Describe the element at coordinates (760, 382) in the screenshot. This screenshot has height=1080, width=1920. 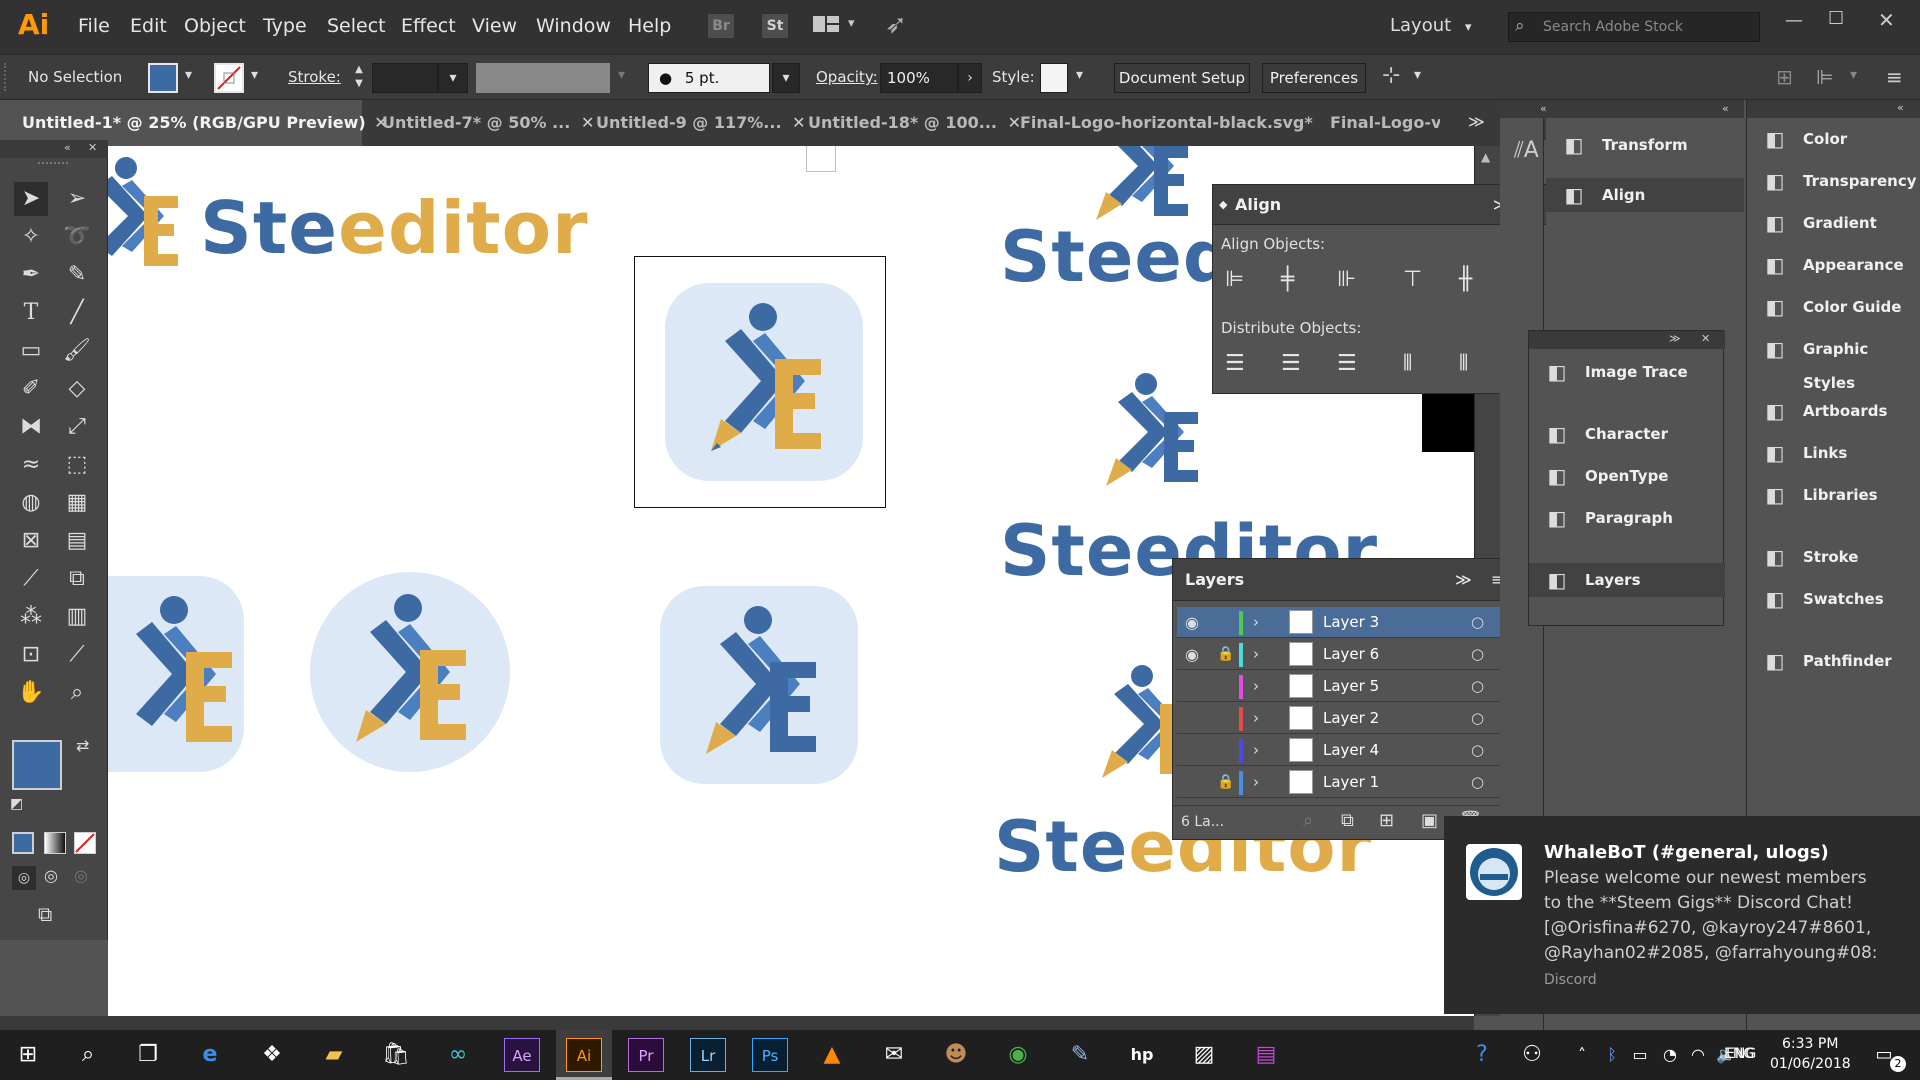
I see `selected-badge-frame` at that location.